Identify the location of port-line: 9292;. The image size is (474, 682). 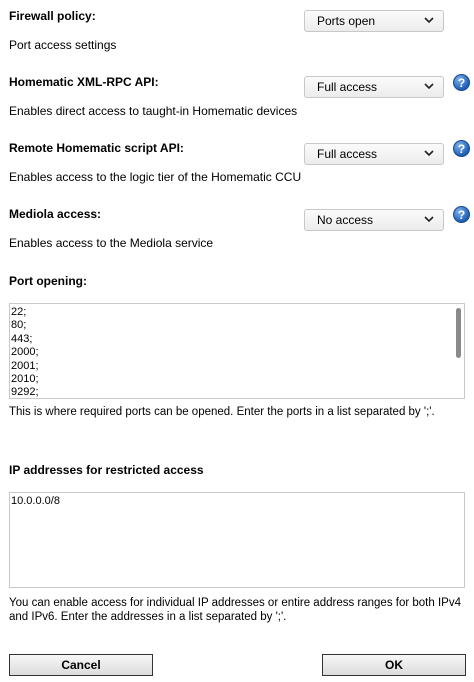
(25, 392).